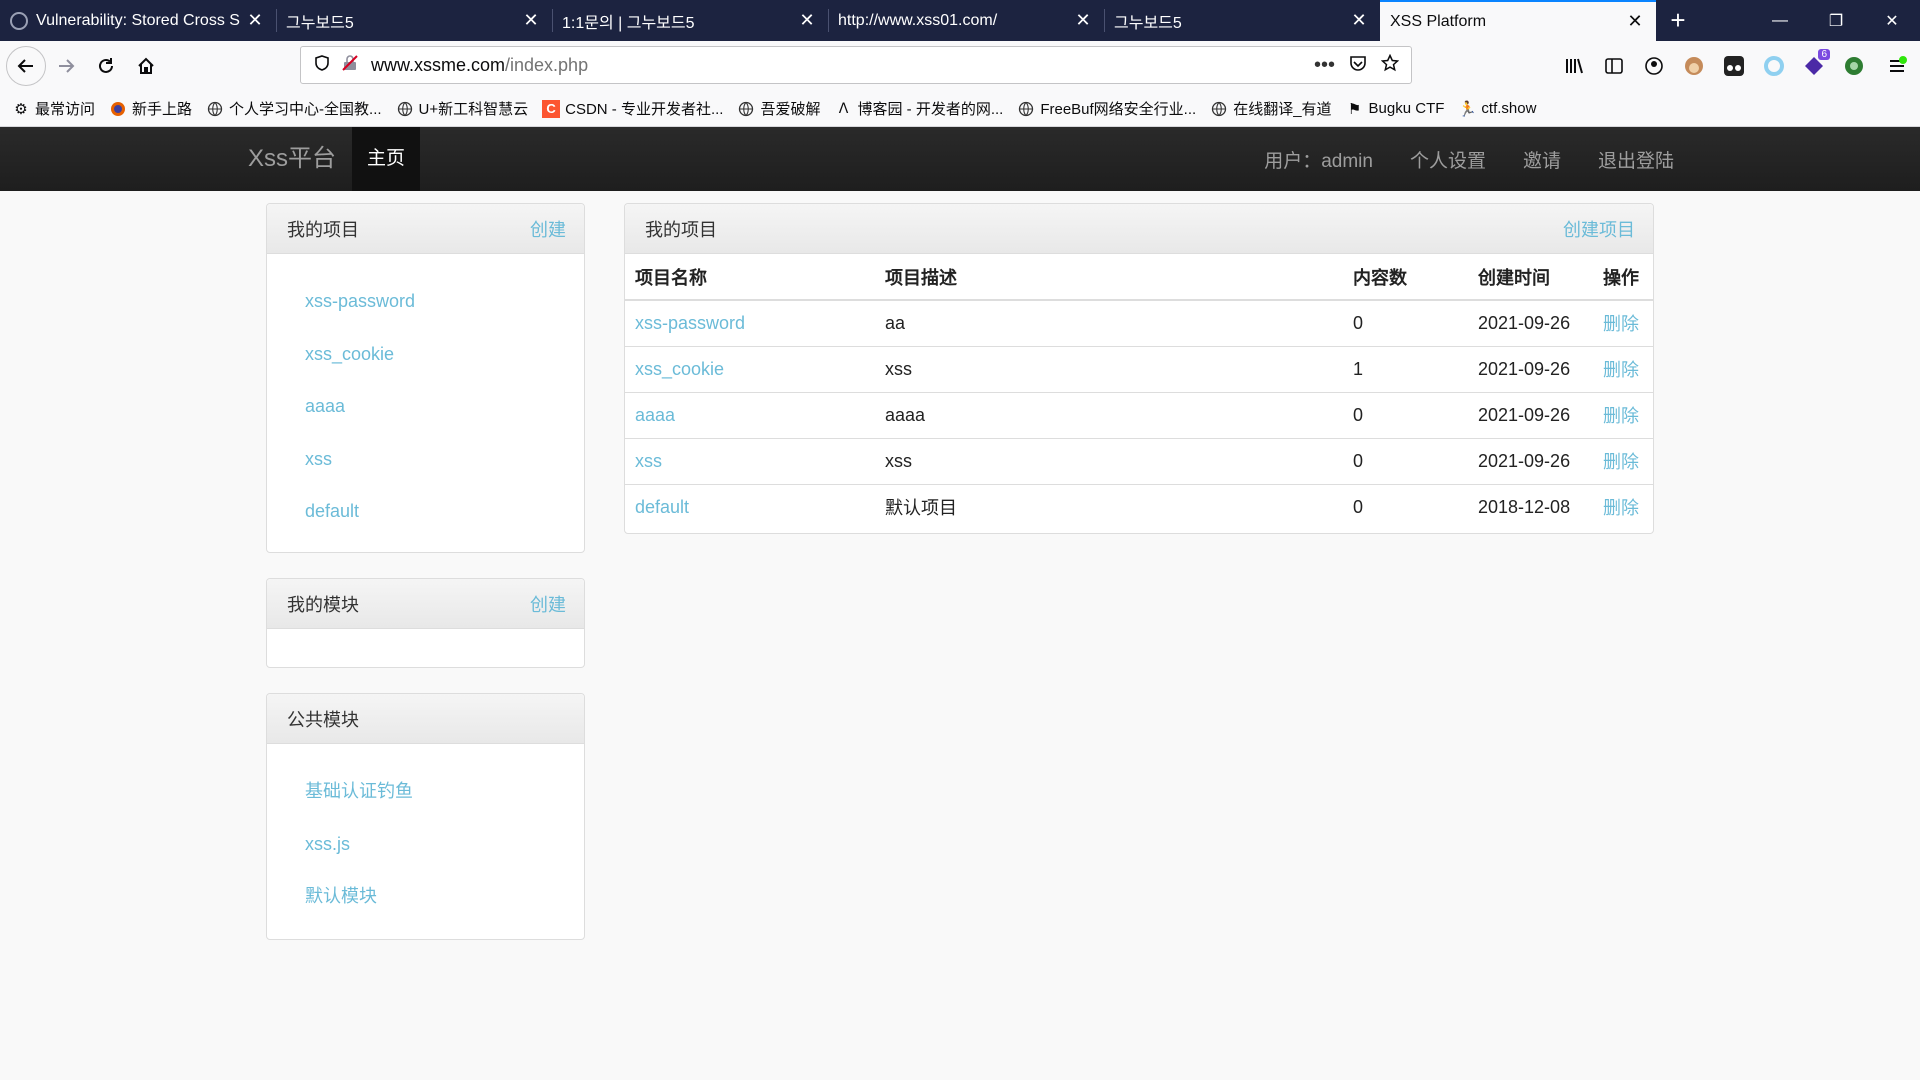  What do you see at coordinates (1109, 368) in the screenshot?
I see `project-description: xss` at bounding box center [1109, 368].